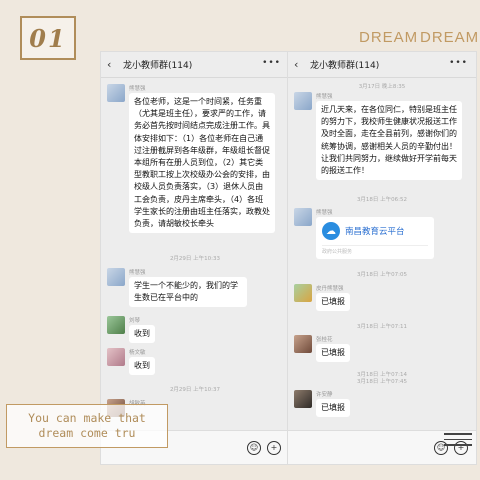  I want to click on message-bubble: 学生一个不能少的，我们的学生数已在平台中的, so click(188, 292).